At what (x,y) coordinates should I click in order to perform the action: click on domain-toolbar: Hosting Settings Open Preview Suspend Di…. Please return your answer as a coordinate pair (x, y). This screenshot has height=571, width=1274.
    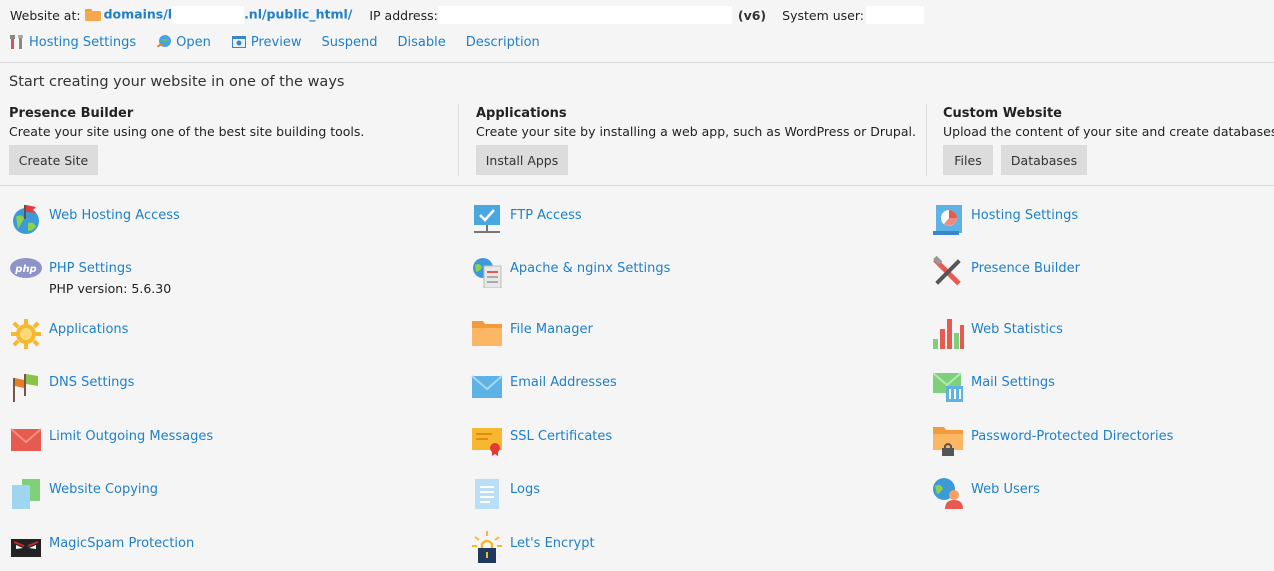
    Looking at the image, I should click on (284, 42).